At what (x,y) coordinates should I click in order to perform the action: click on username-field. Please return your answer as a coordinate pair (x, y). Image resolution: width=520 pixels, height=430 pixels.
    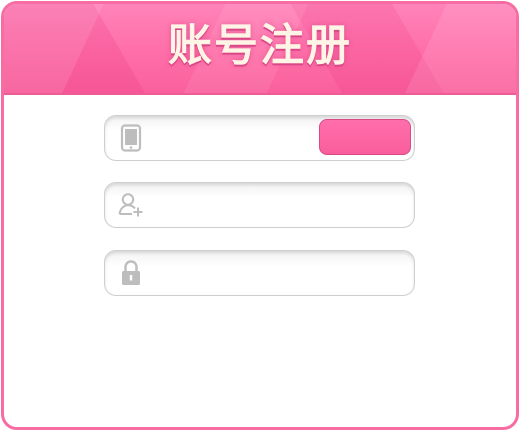
    Looking at the image, I should click on (259, 205).